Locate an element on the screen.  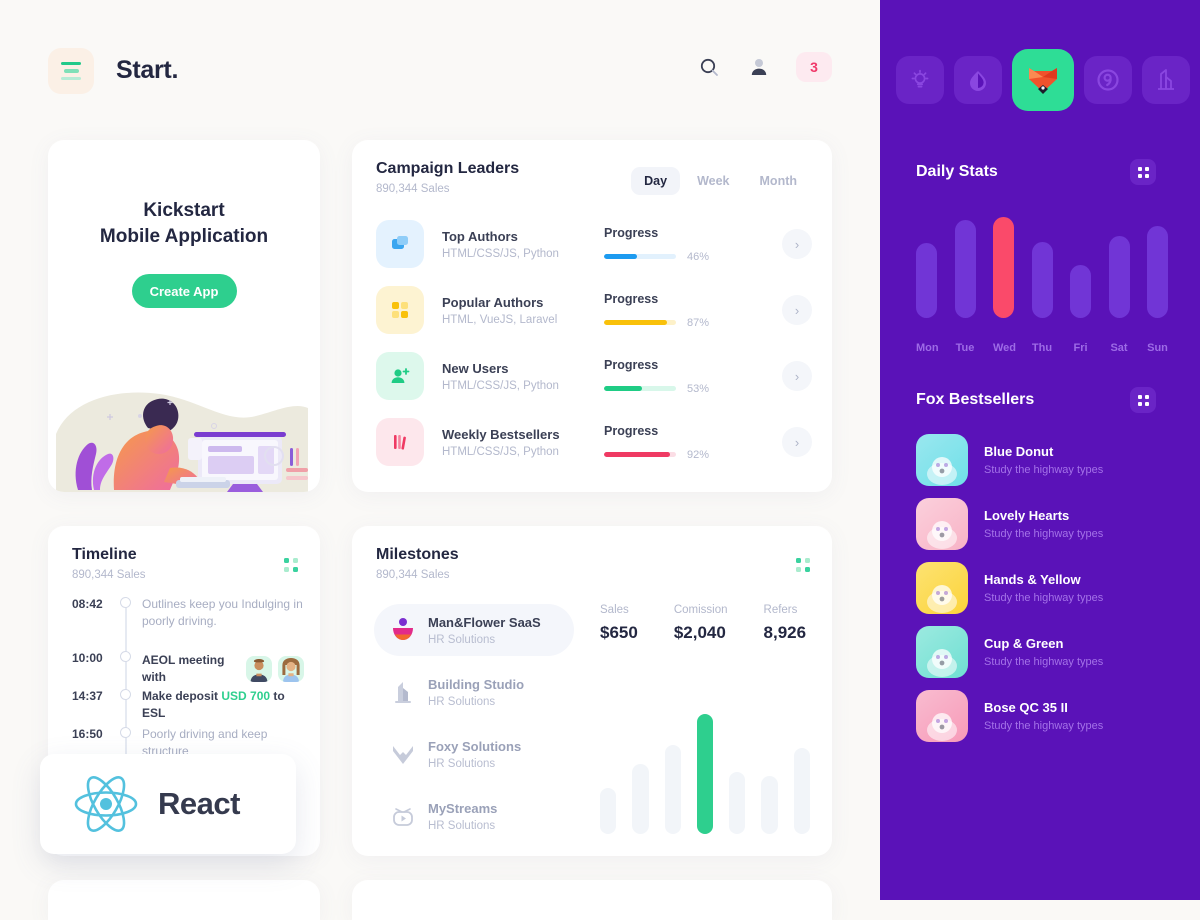
milestone-item-building-studio: Building Studio HR Solutions is located at coordinates (474, 692).